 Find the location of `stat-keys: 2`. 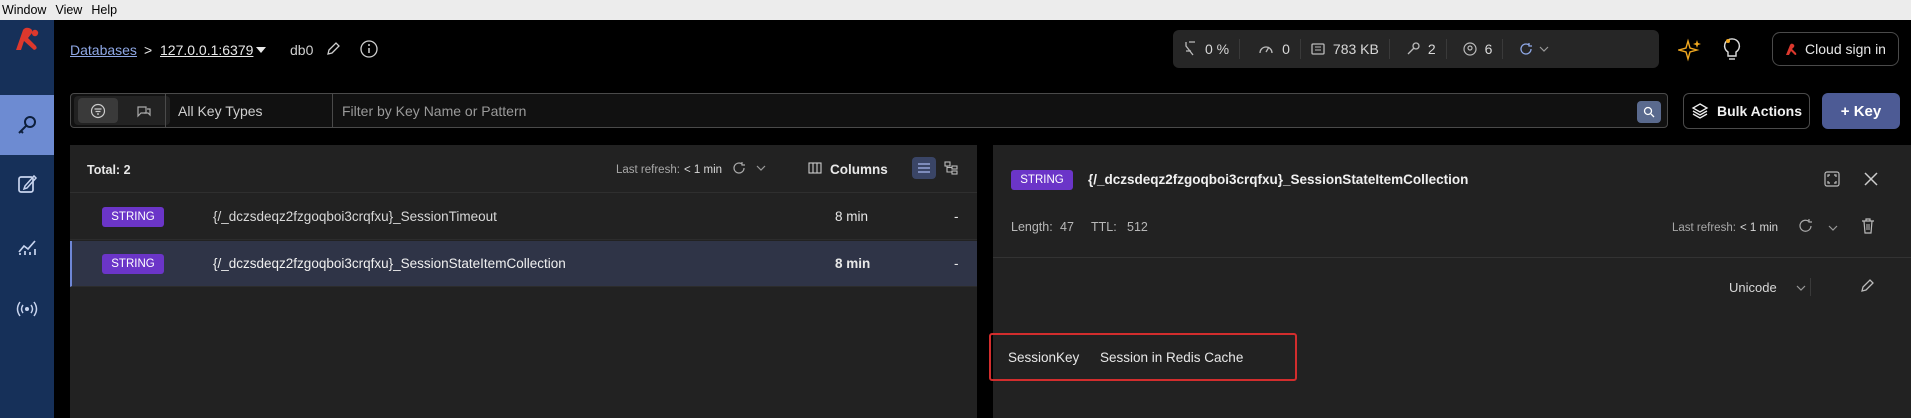

stat-keys: 2 is located at coordinates (1418, 49).